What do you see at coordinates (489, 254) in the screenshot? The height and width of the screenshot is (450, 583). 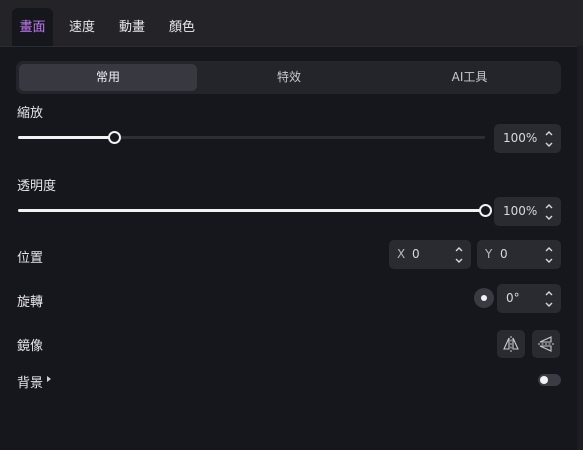 I see `position-y-label: Y` at bounding box center [489, 254].